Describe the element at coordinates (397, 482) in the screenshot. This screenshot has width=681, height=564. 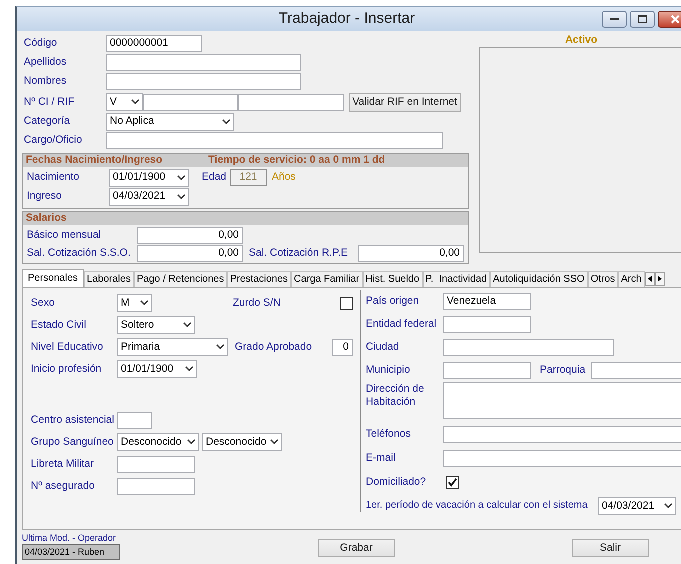
I see `field-label: Domiciliado?` at that location.